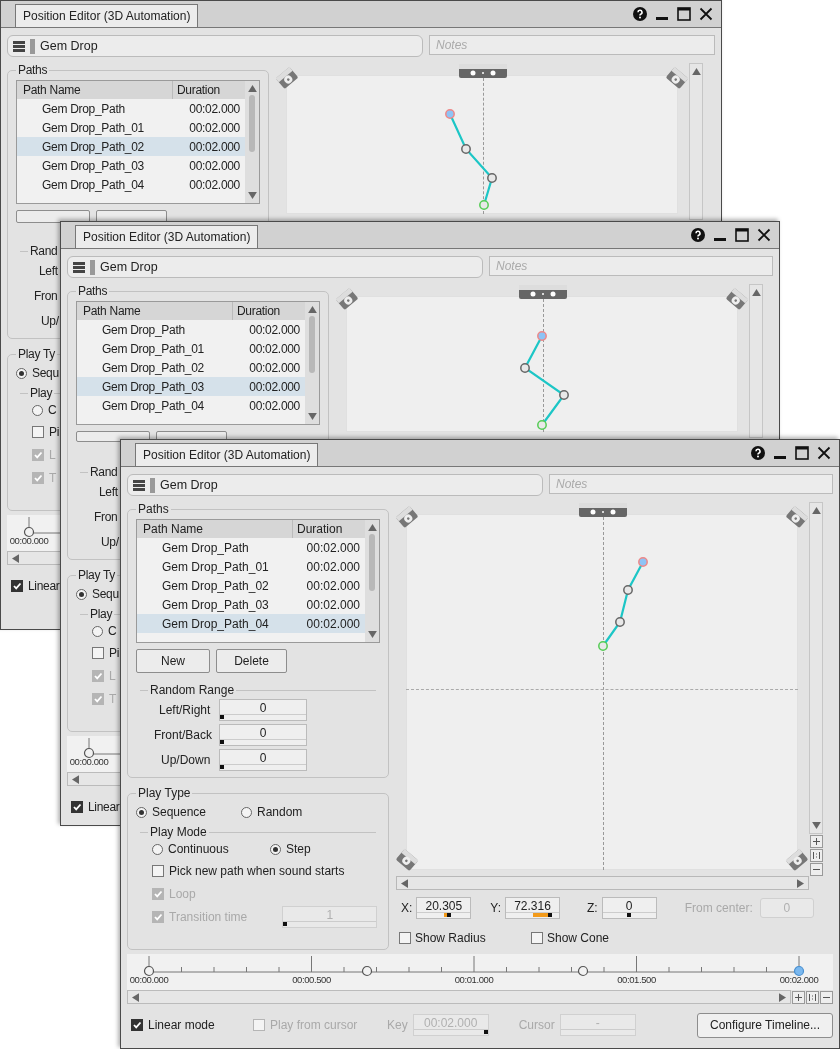  Describe the element at coordinates (173, 661) in the screenshot. I see `action-button: New` at that location.